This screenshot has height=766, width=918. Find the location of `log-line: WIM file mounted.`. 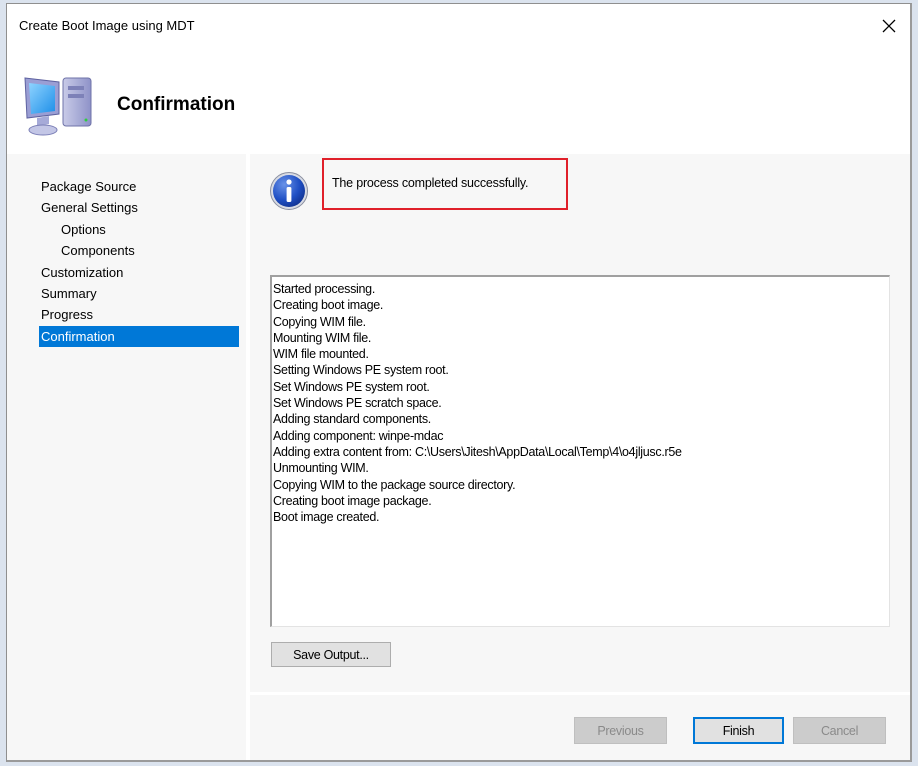

log-line: WIM file mounted. is located at coordinates (321, 354).